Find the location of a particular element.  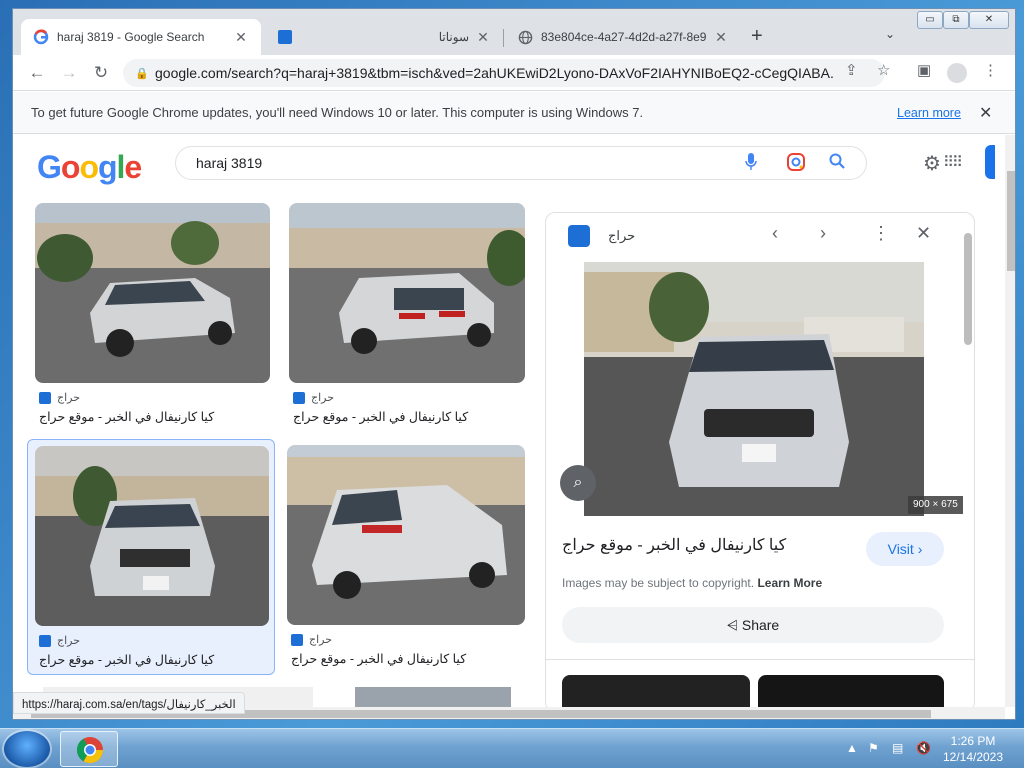

share-button: ⩤ Share is located at coordinates (753, 625).